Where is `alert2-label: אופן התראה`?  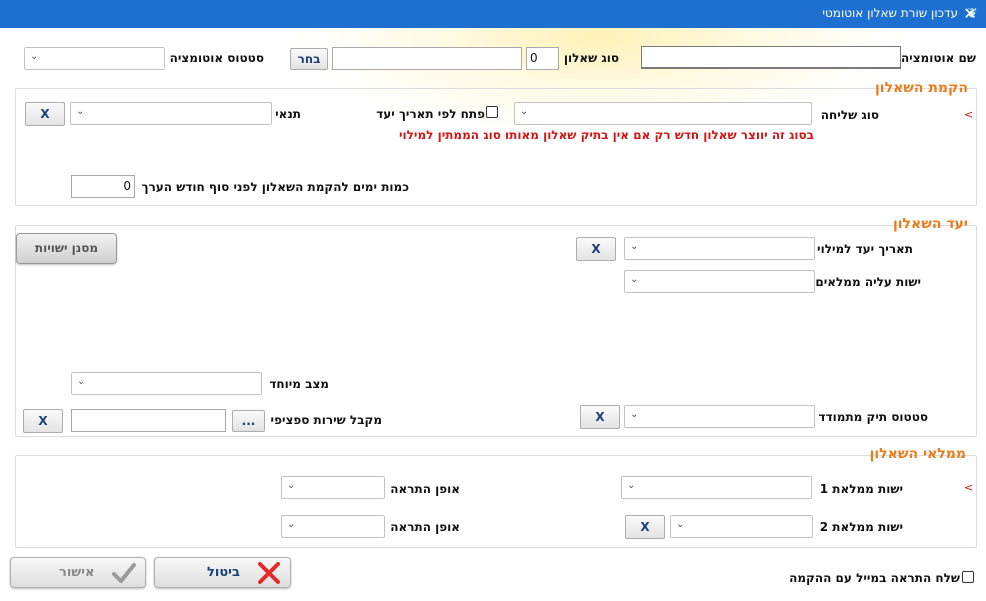
alert2-label: אופן התראה is located at coordinates (425, 527).